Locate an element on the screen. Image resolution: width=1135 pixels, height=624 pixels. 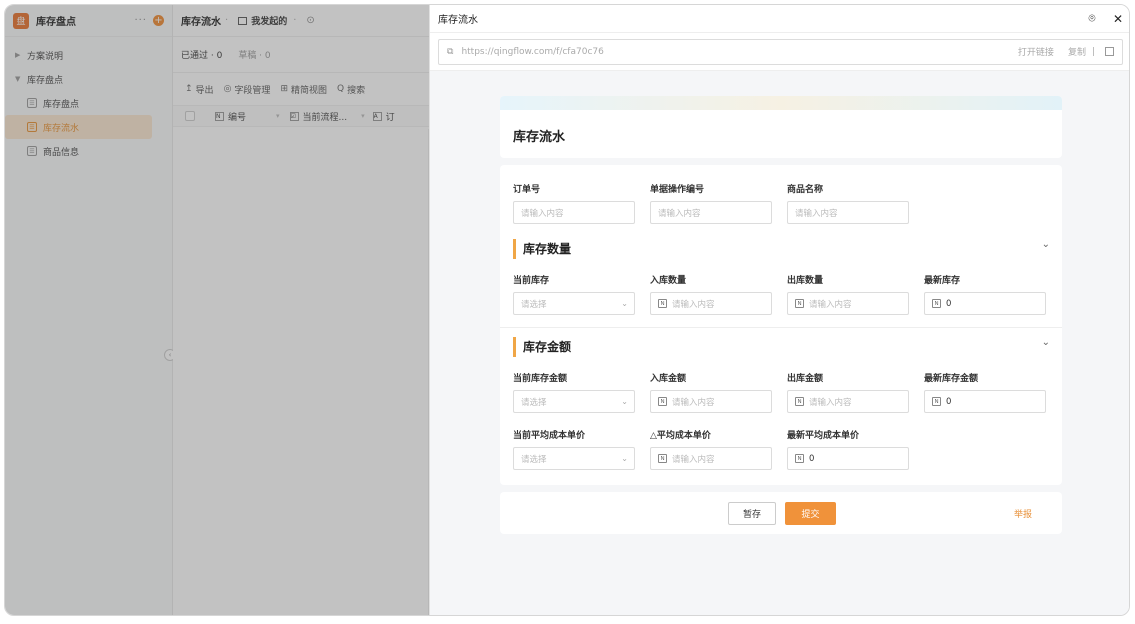
field-latest-amount: 最新库存金额 N0 is located at coordinates (951, 377).